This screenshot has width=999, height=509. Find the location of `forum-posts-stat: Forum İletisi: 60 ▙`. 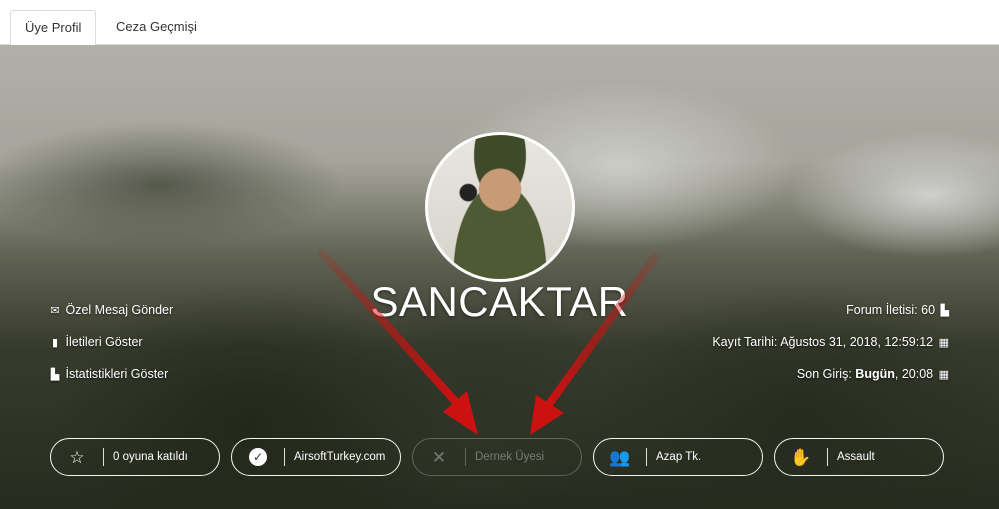

forum-posts-stat: Forum İletisi: 60 ▙ is located at coordinates (897, 310).